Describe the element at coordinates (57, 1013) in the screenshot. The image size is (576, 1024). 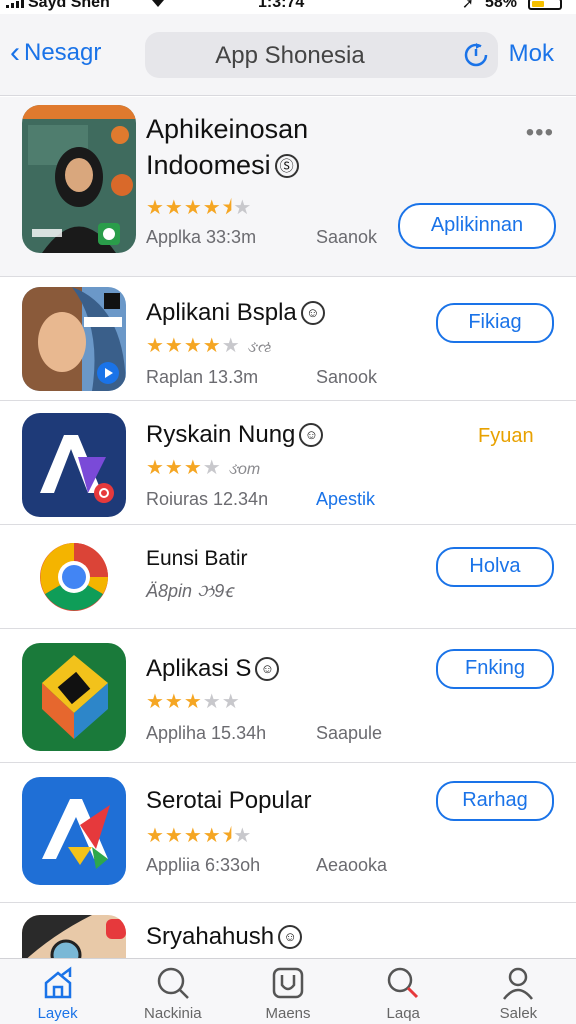
I see `tab-label: Layek` at that location.